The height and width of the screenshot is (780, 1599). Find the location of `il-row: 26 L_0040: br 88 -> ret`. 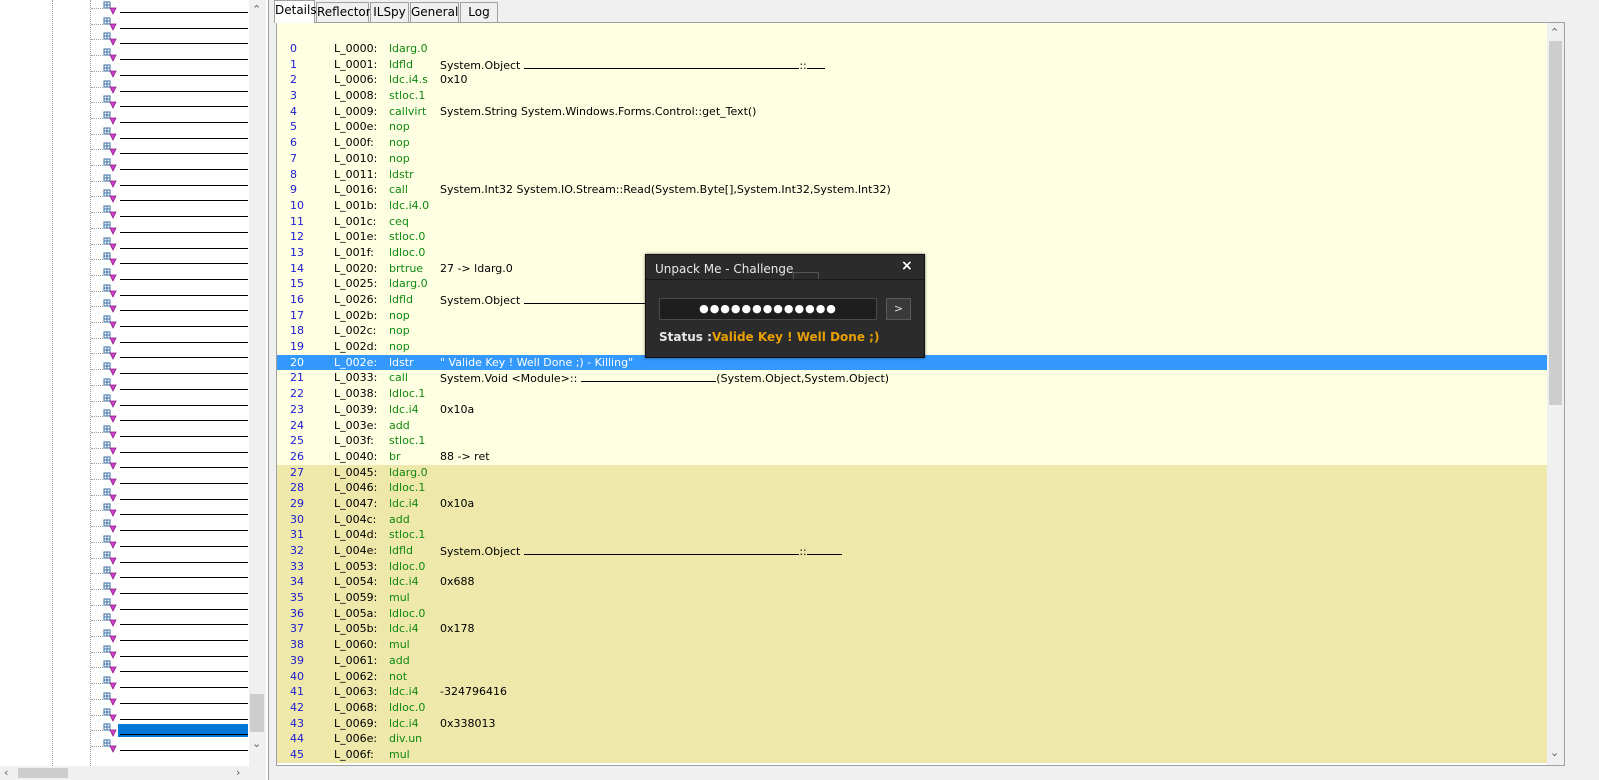

il-row: 26 L_0040: br 88 -> ret is located at coordinates (912, 456).